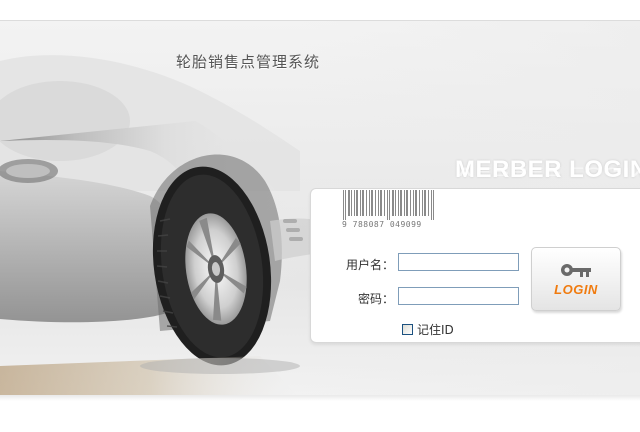  Describe the element at coordinates (547, 171) in the screenshot. I see `member-login-reflection: MERBER LOGIN` at that location.